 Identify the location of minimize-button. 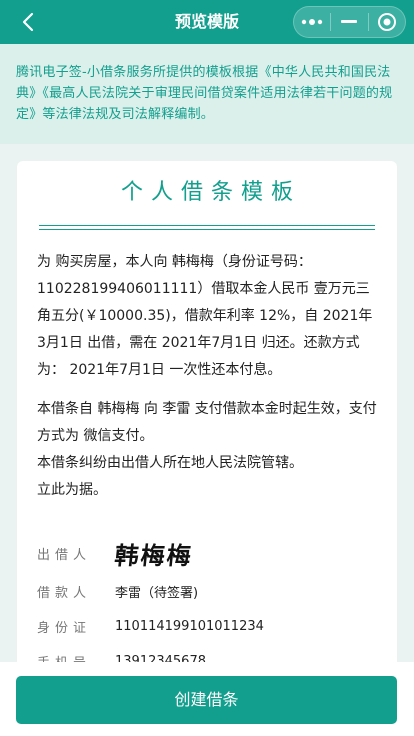
(349, 22).